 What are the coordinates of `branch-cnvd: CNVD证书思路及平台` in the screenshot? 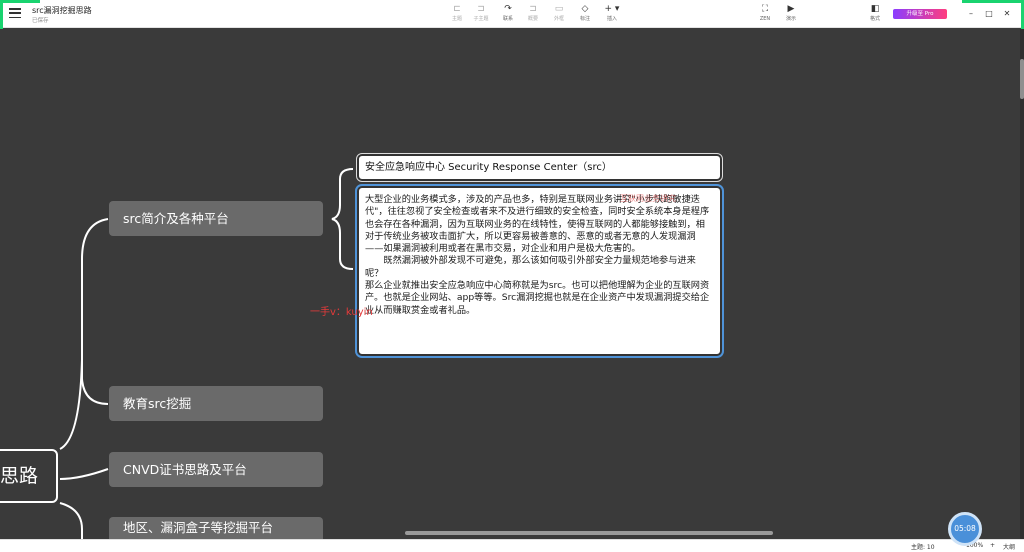 It's located at (216, 469).